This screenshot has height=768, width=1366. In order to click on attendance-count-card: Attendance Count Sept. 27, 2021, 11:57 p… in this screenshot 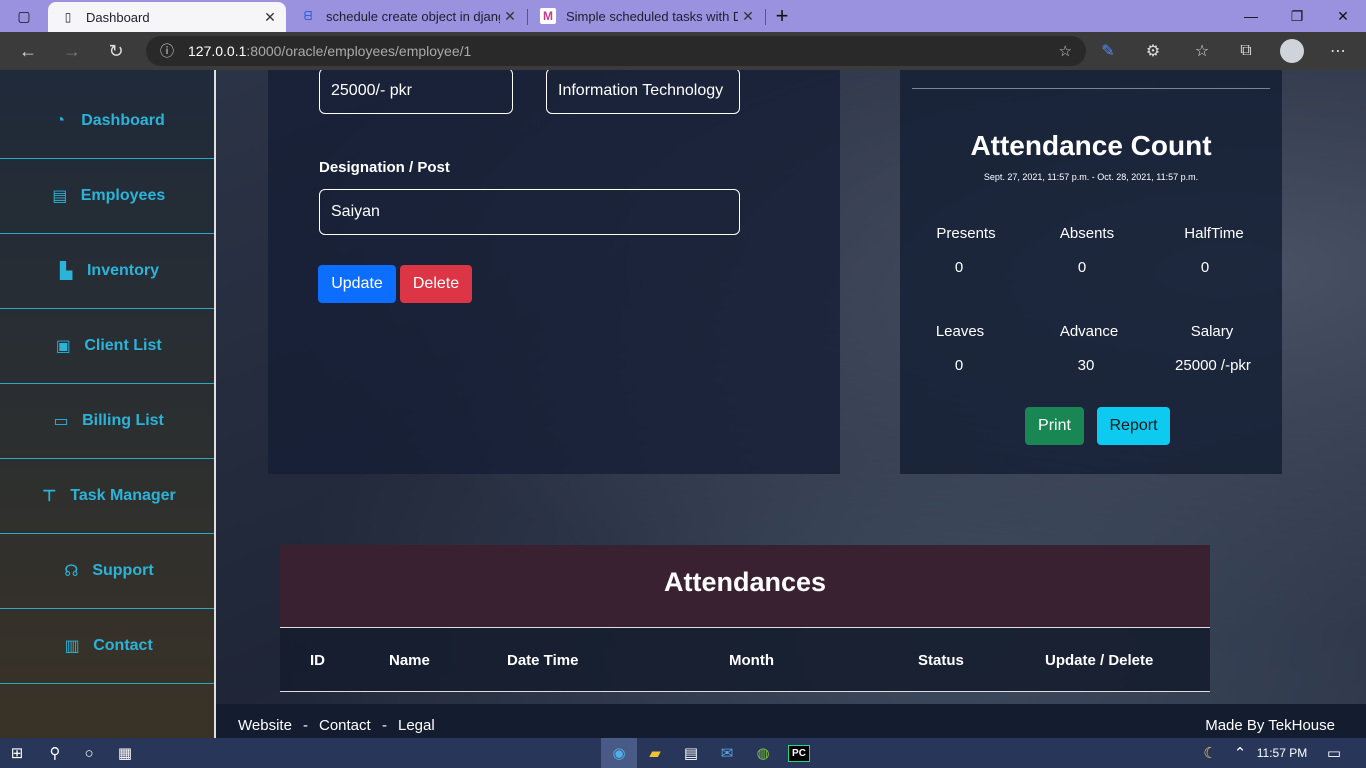, I will do `click(1091, 272)`.